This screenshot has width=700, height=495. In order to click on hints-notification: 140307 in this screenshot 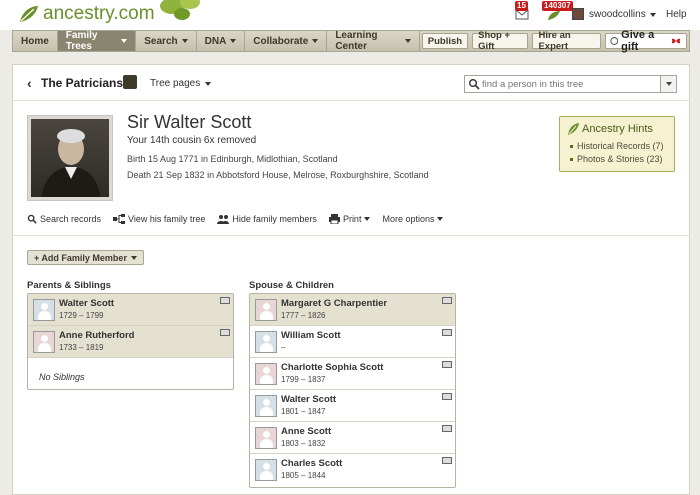, I will do `click(557, 13)`.